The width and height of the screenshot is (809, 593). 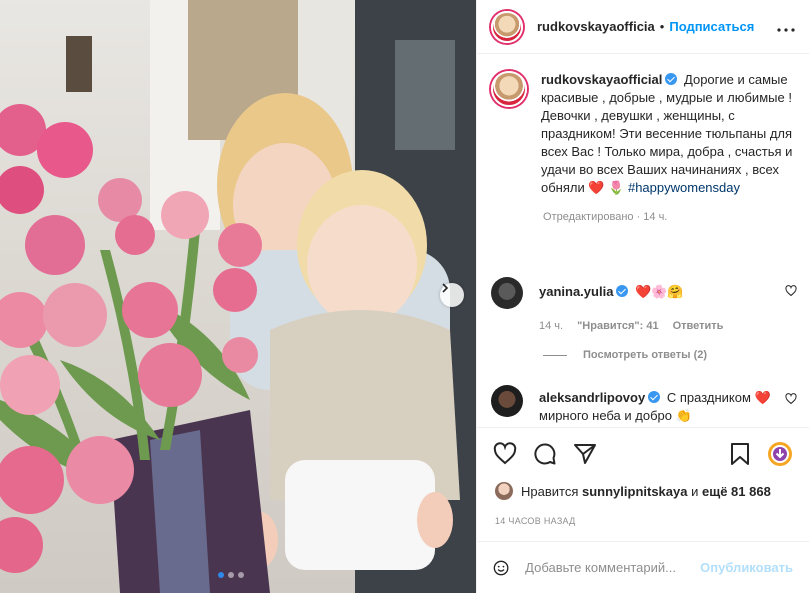 I want to click on liker-username: sunnylipnitskaya, so click(x=634, y=491).